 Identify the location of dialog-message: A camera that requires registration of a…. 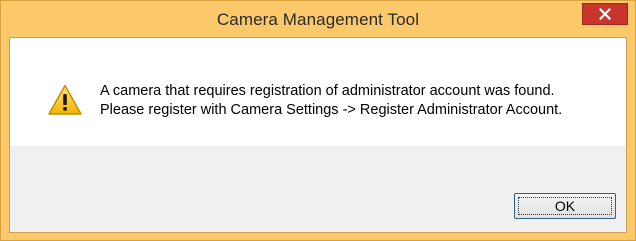
(331, 101).